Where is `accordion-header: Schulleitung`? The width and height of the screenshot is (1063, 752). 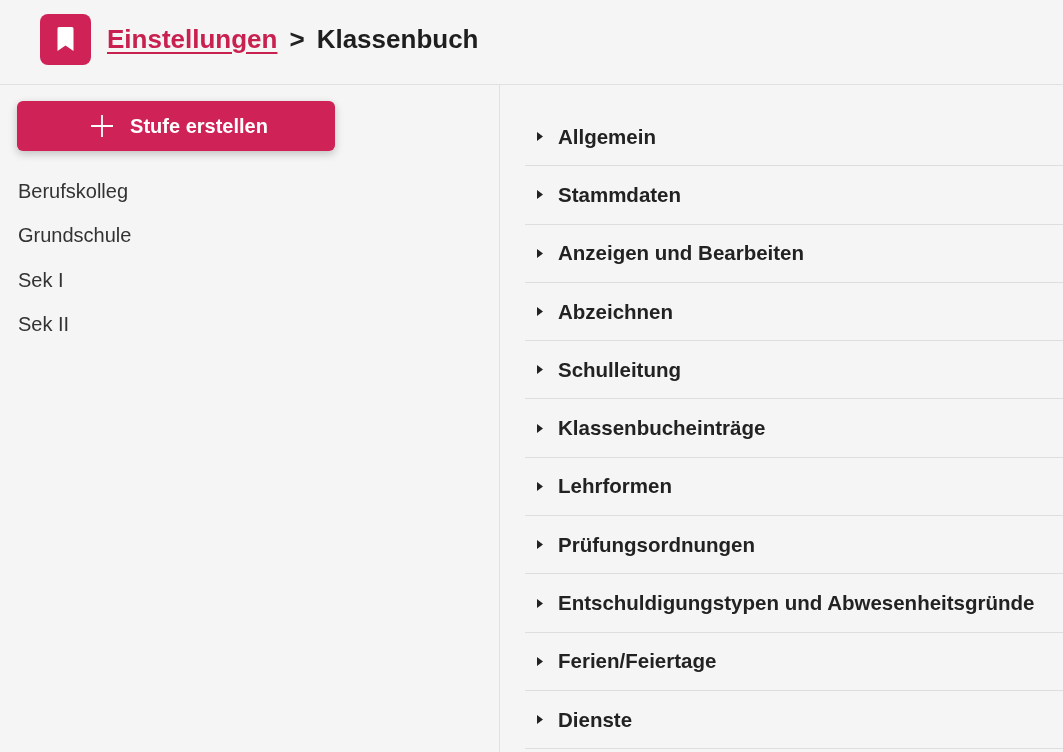 accordion-header: Schulleitung is located at coordinates (794, 370).